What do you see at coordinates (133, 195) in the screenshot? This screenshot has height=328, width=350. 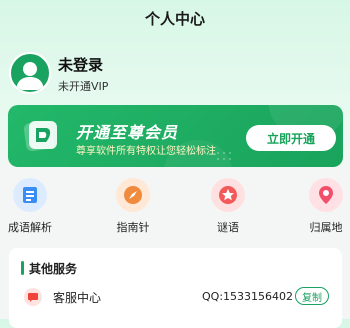 I see `compass-icon` at bounding box center [133, 195].